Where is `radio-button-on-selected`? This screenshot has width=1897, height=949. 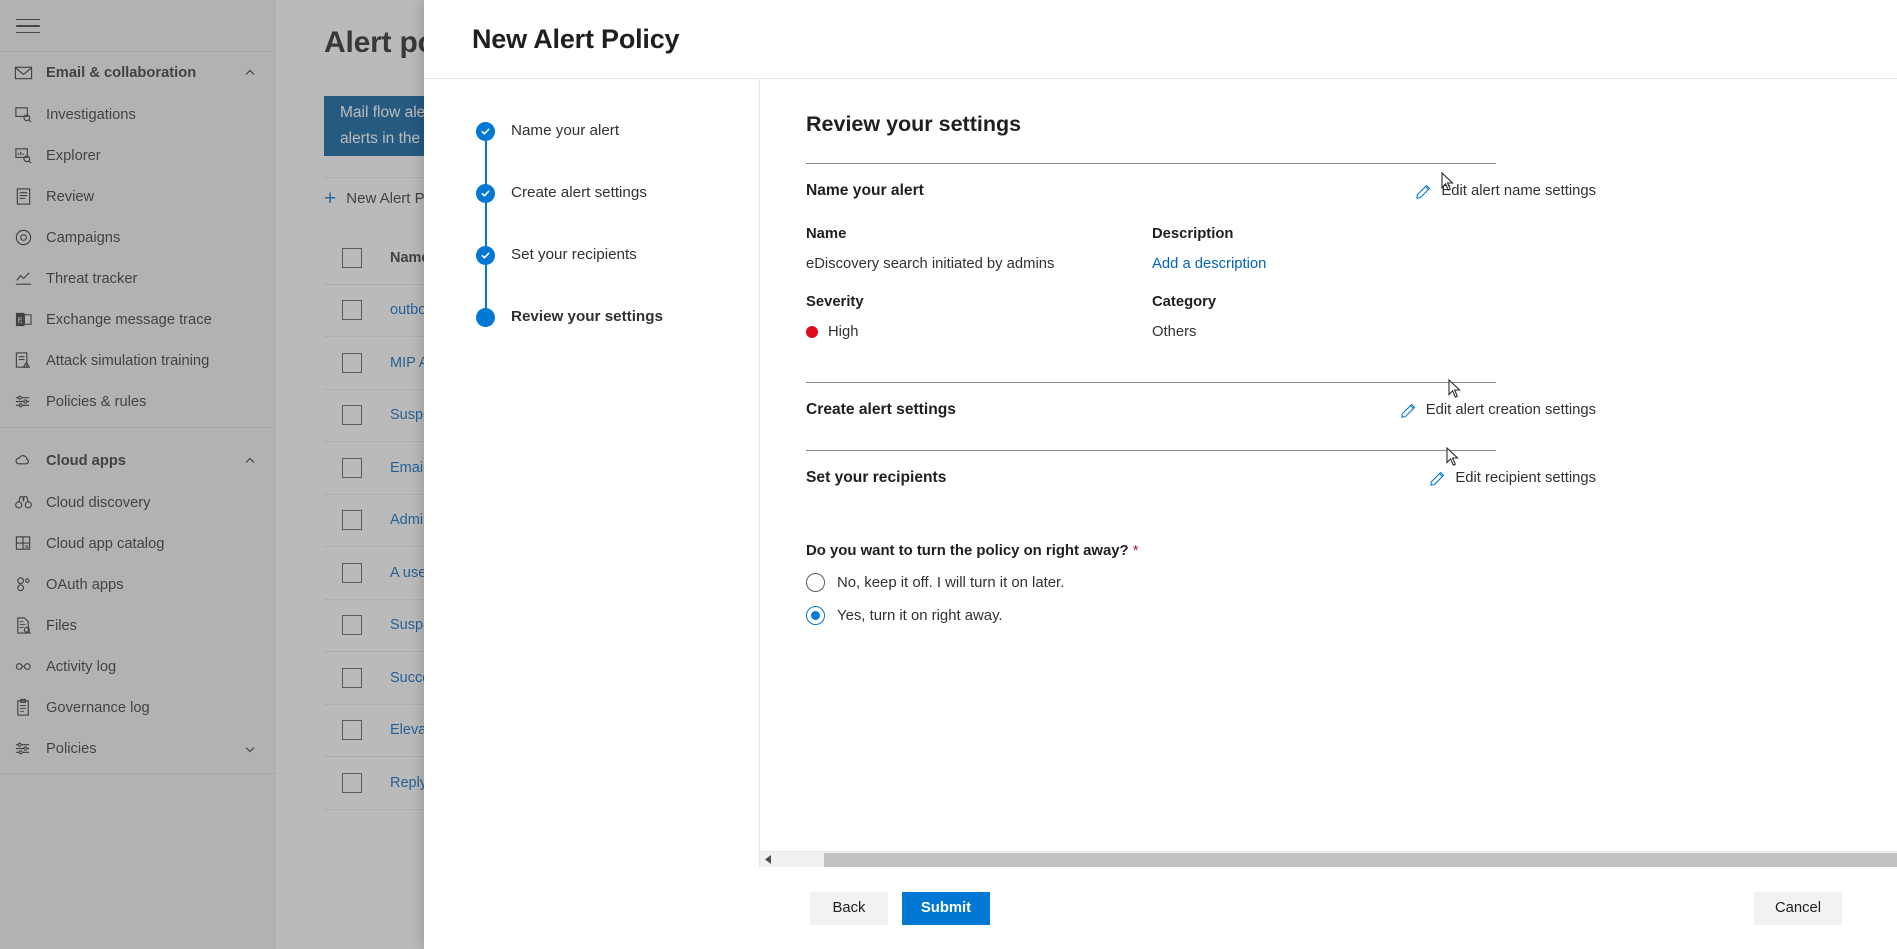
radio-button-on-selected is located at coordinates (815, 615).